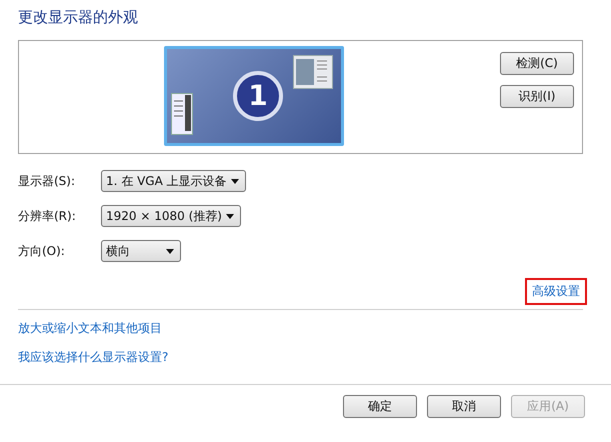 Image resolution: width=611 pixels, height=442 pixels. I want to click on sidebar-thumbnail-icon, so click(182, 114).